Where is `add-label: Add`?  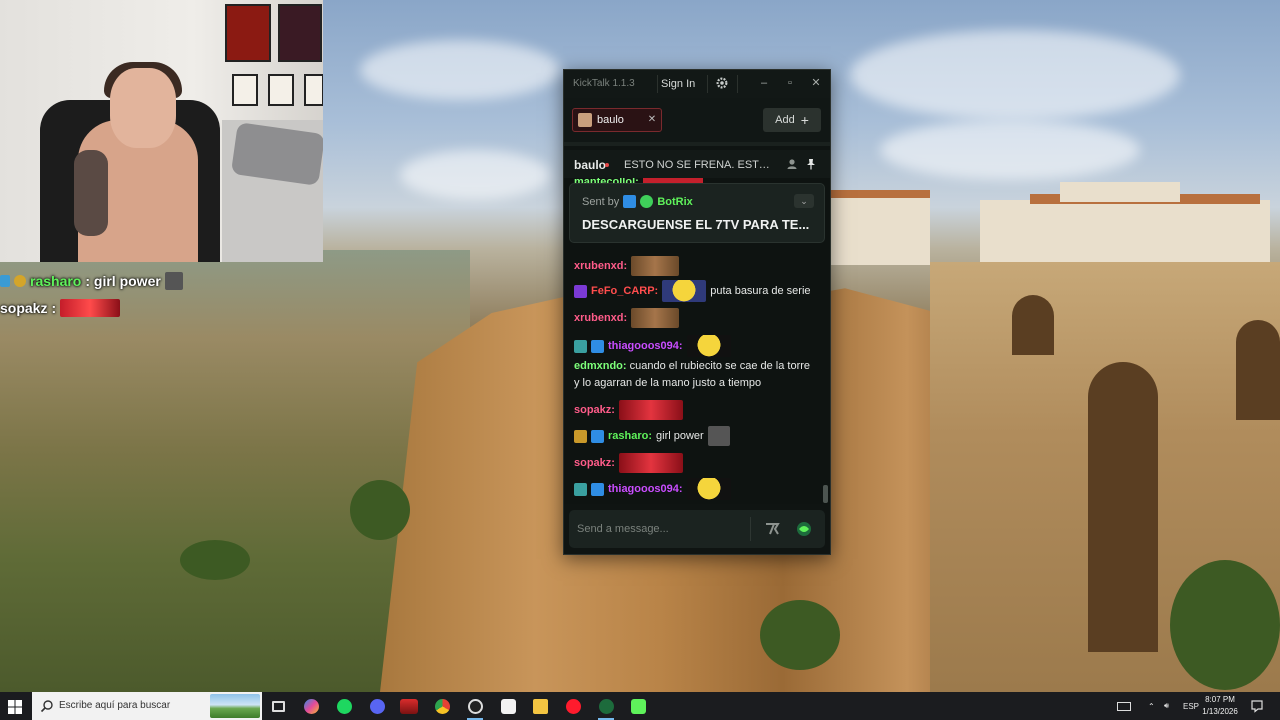 add-label: Add is located at coordinates (785, 120).